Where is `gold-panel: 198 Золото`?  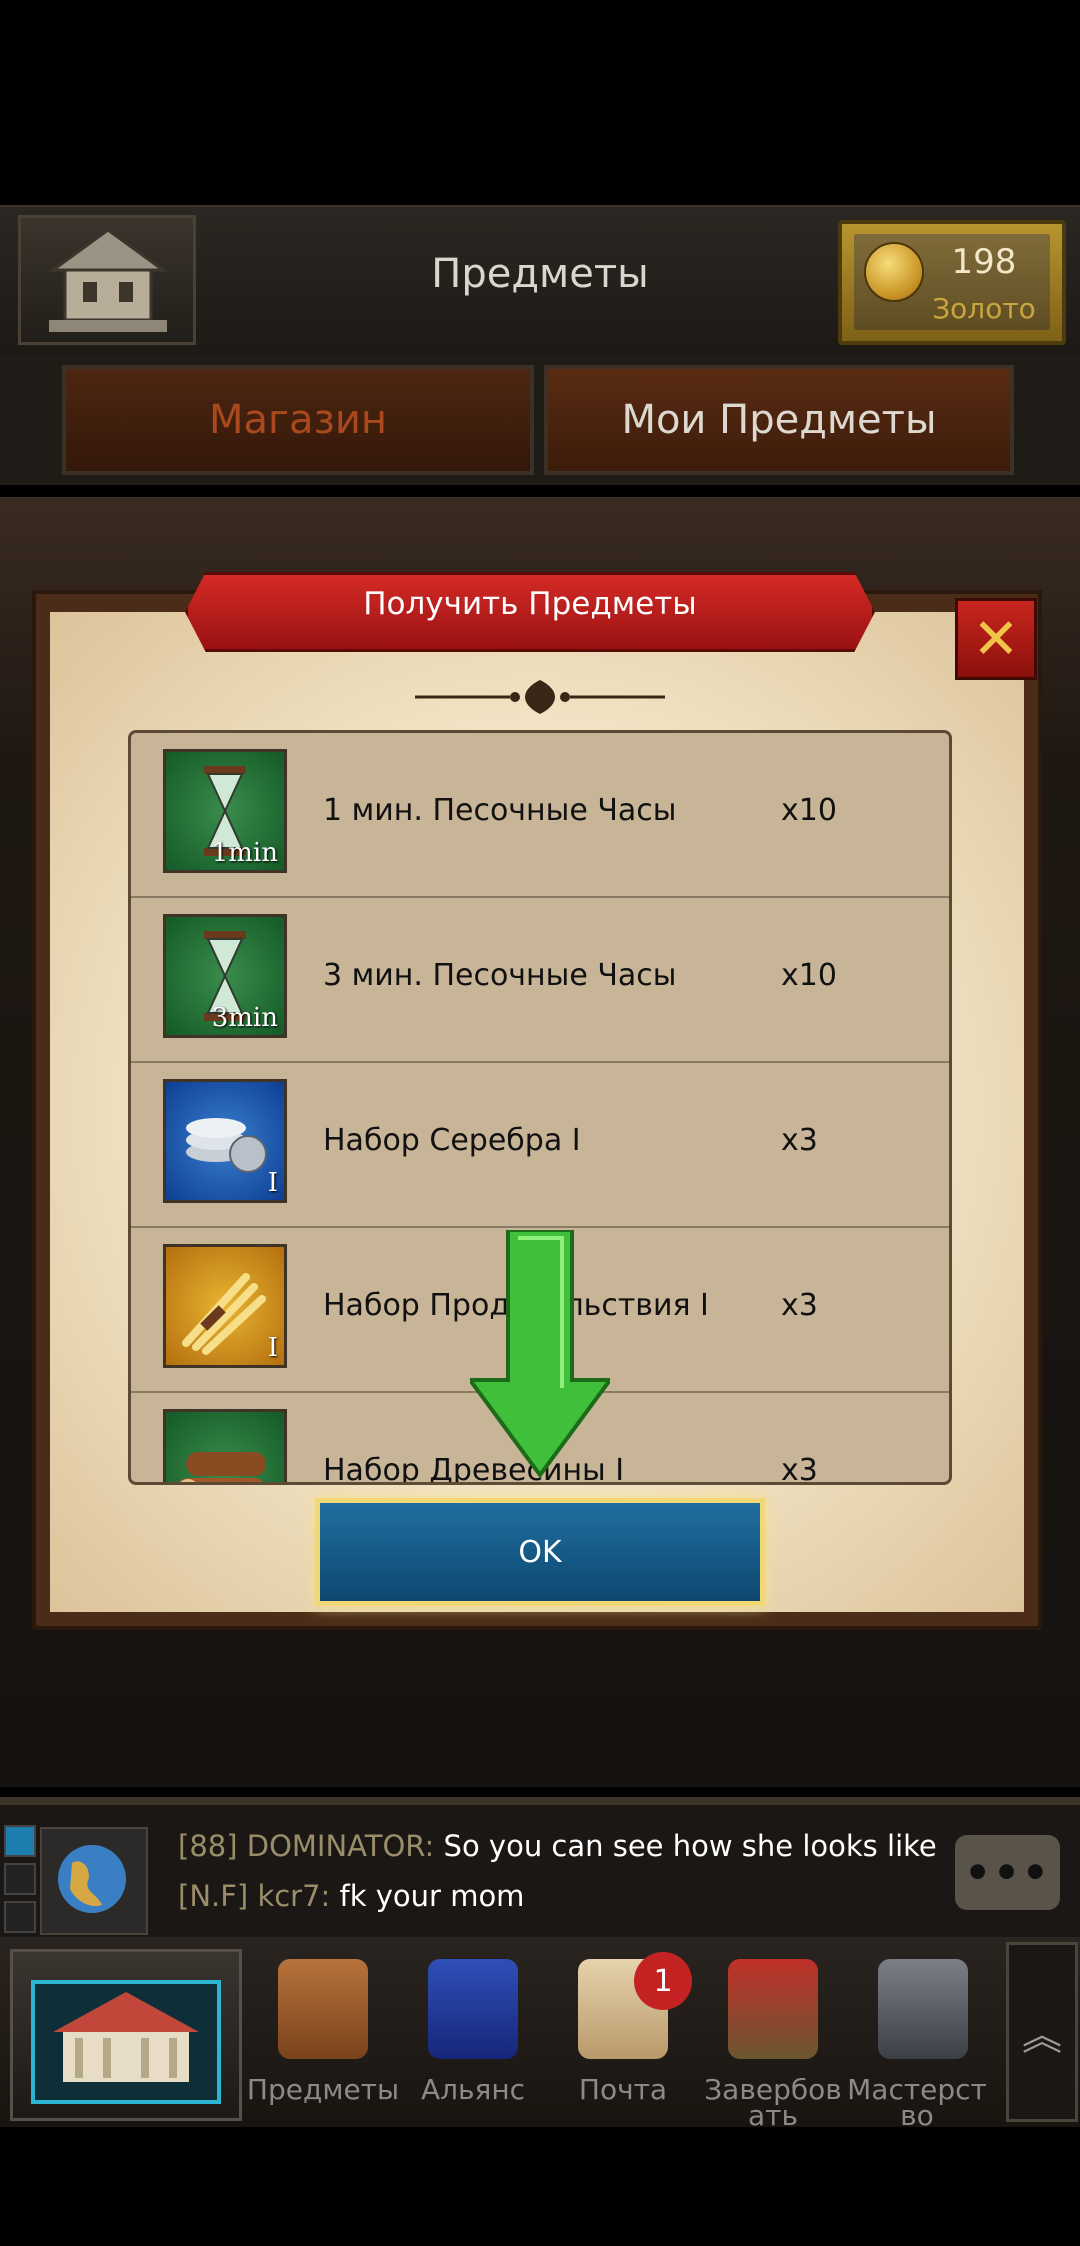 gold-panel: 198 Золото is located at coordinates (952, 282).